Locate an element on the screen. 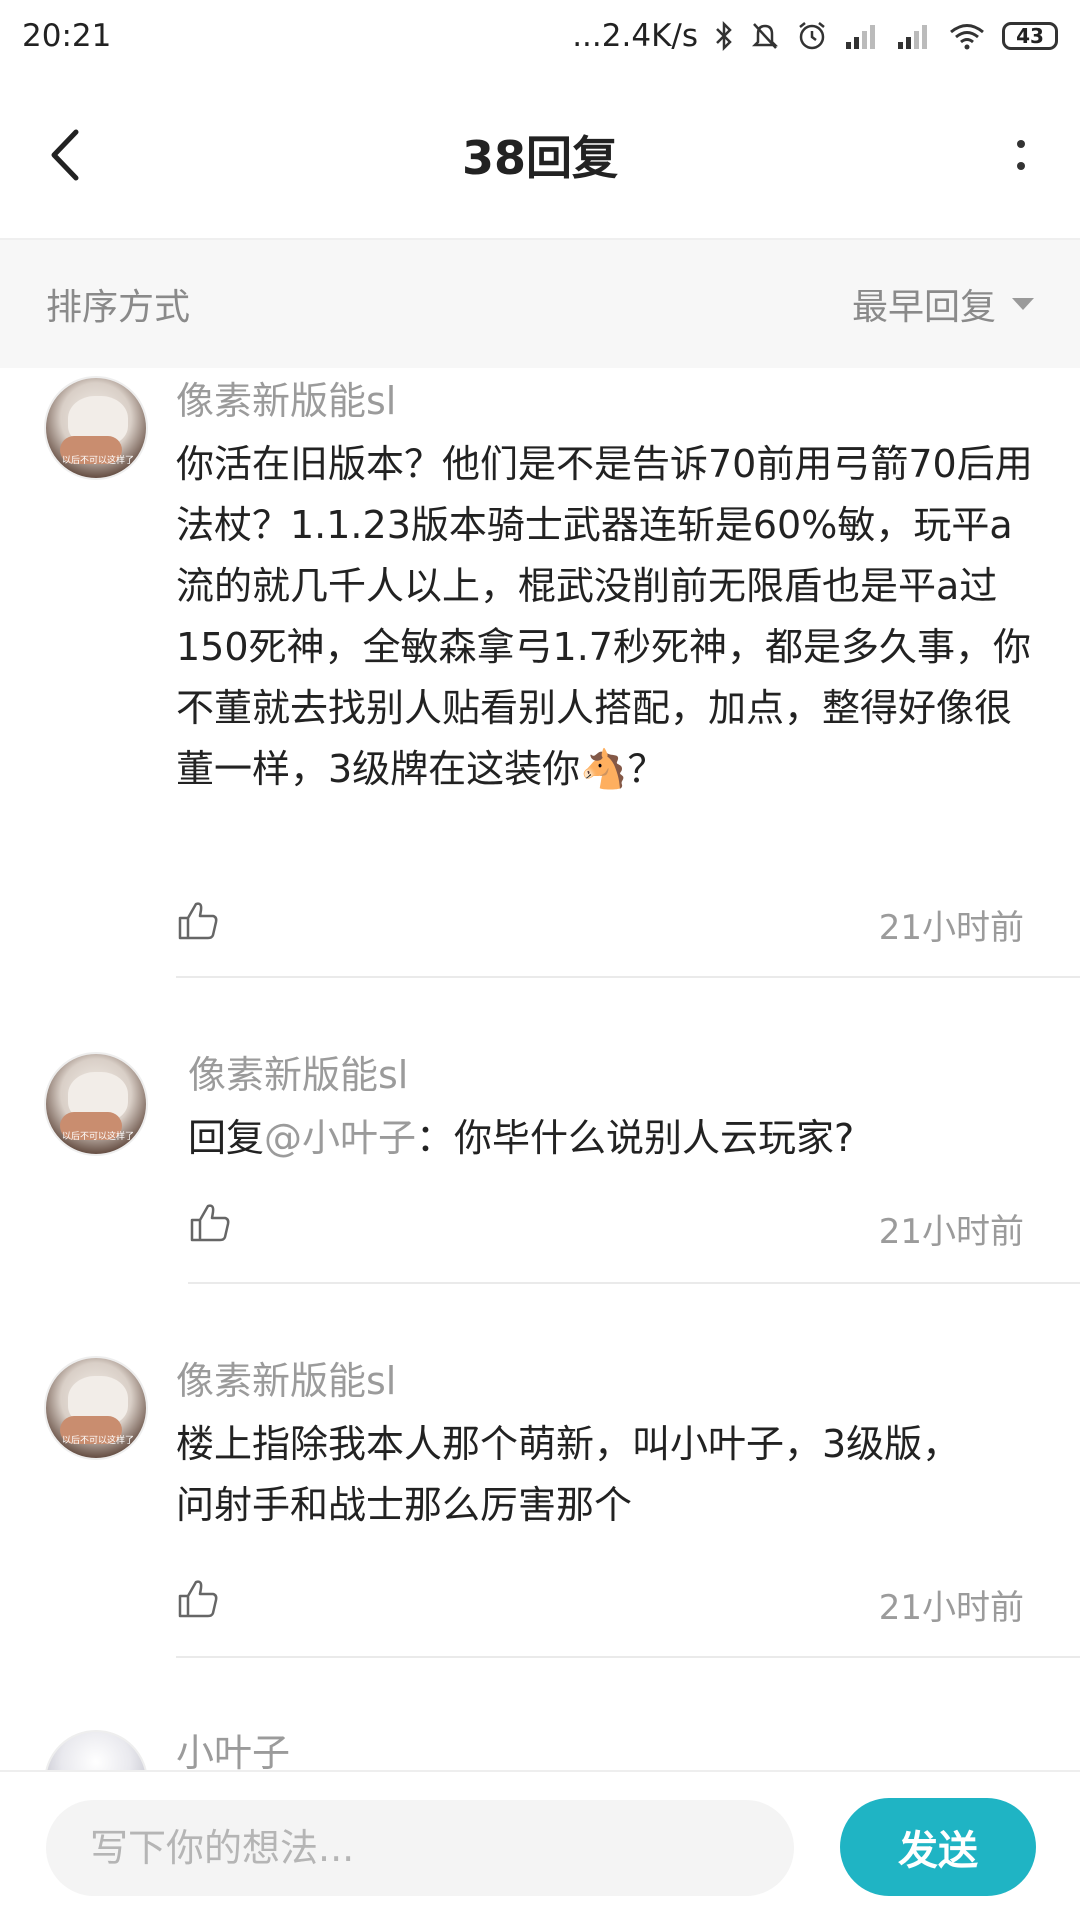 The width and height of the screenshot is (1080, 1920). comment-text: 楼上指除我本人那个萌新，叫小叶子，3级版，问射手和战士那么厉害那个 is located at coordinates (568, 1474).